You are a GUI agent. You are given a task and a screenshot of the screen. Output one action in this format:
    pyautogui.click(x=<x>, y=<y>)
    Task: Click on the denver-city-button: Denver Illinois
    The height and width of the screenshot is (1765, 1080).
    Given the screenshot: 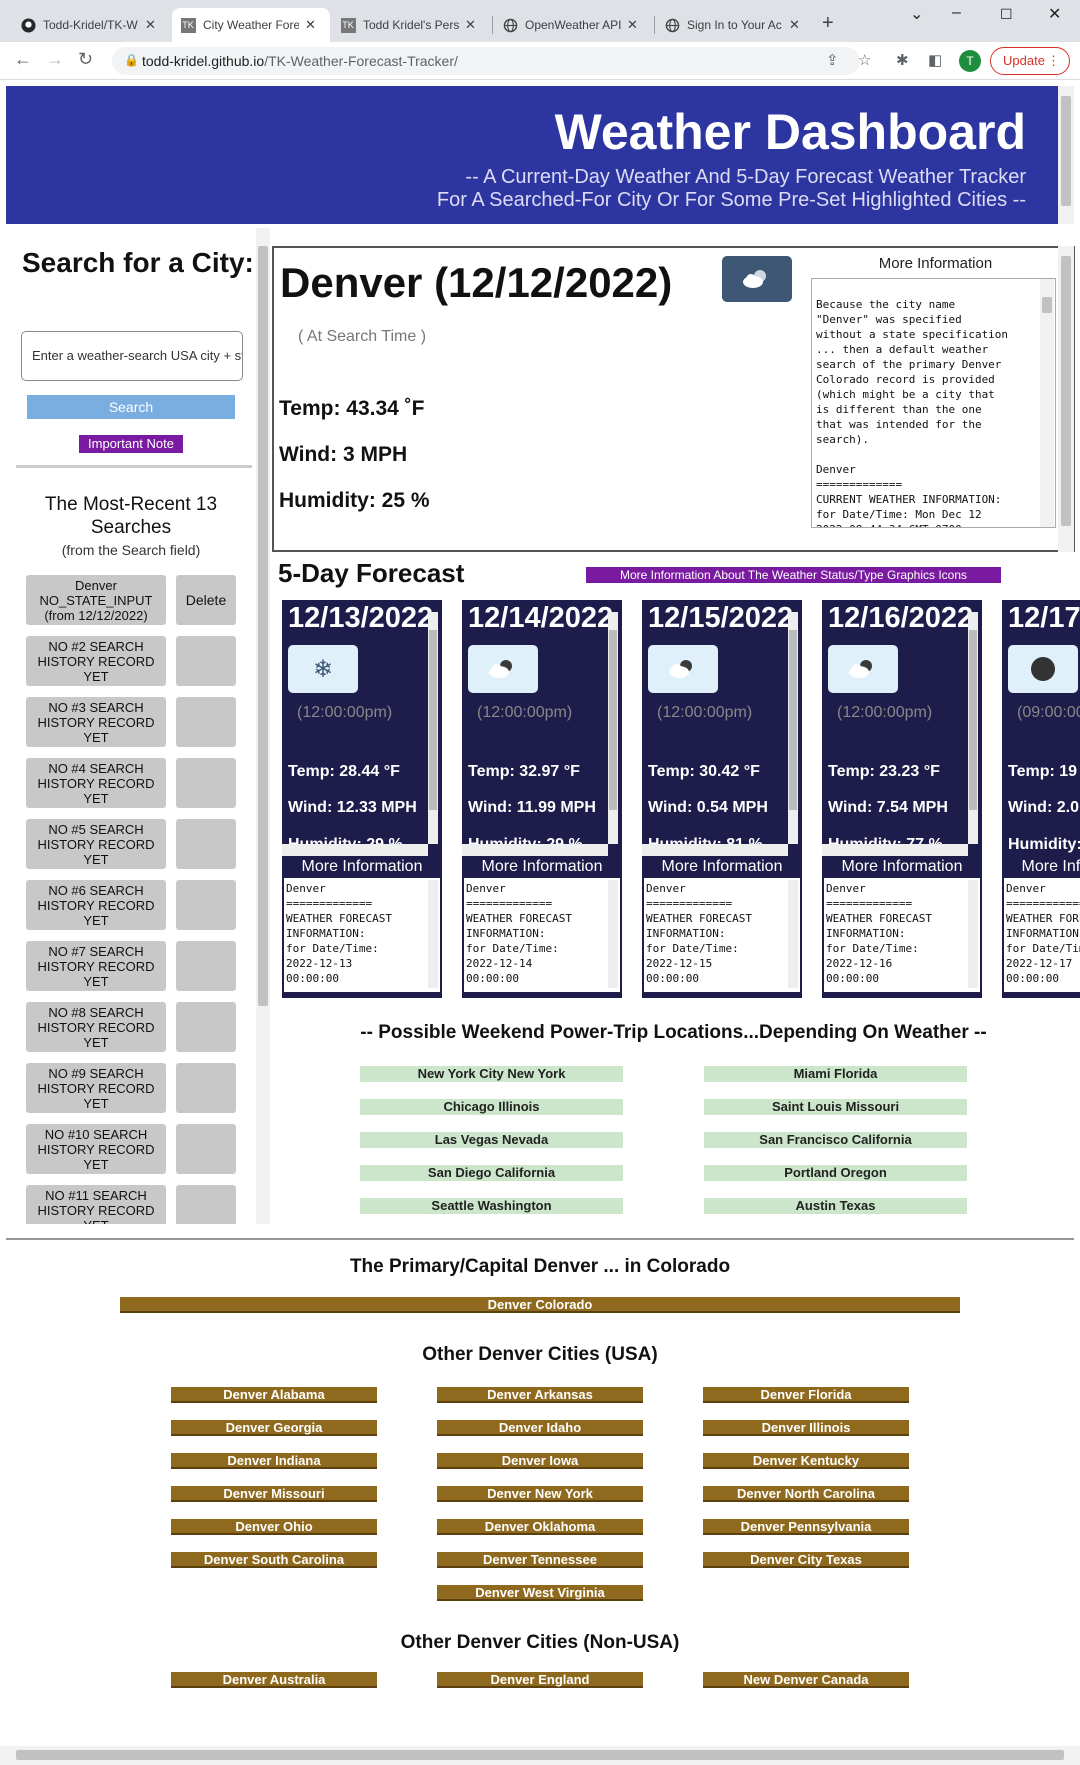 What is the action you would take?
    pyautogui.click(x=806, y=1428)
    